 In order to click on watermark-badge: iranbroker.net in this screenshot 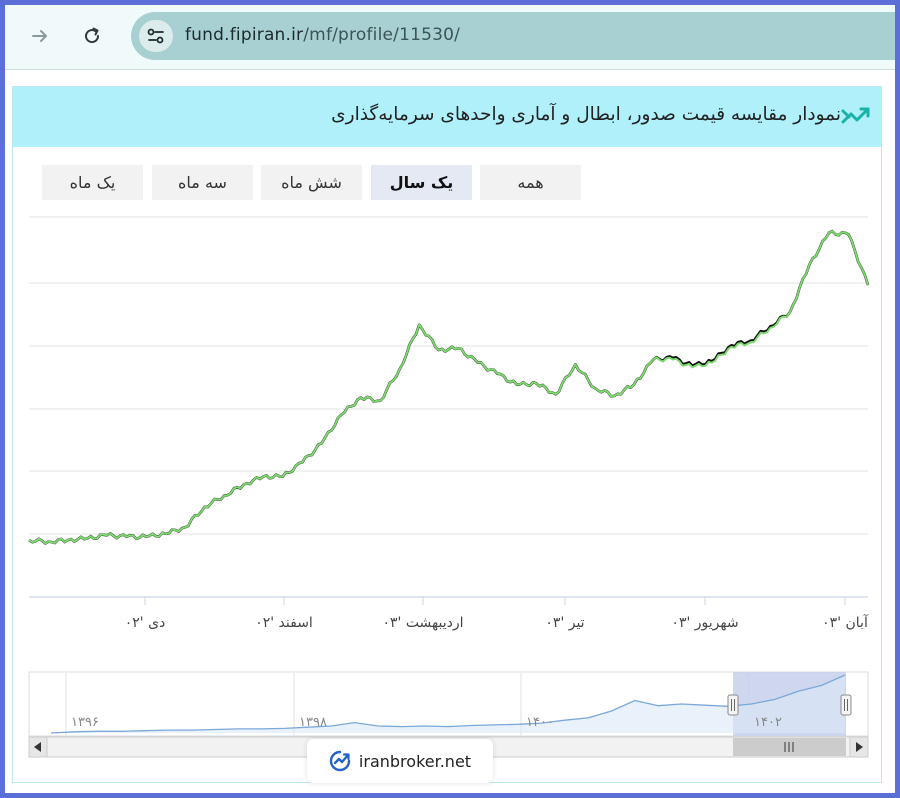, I will do `click(400, 761)`.